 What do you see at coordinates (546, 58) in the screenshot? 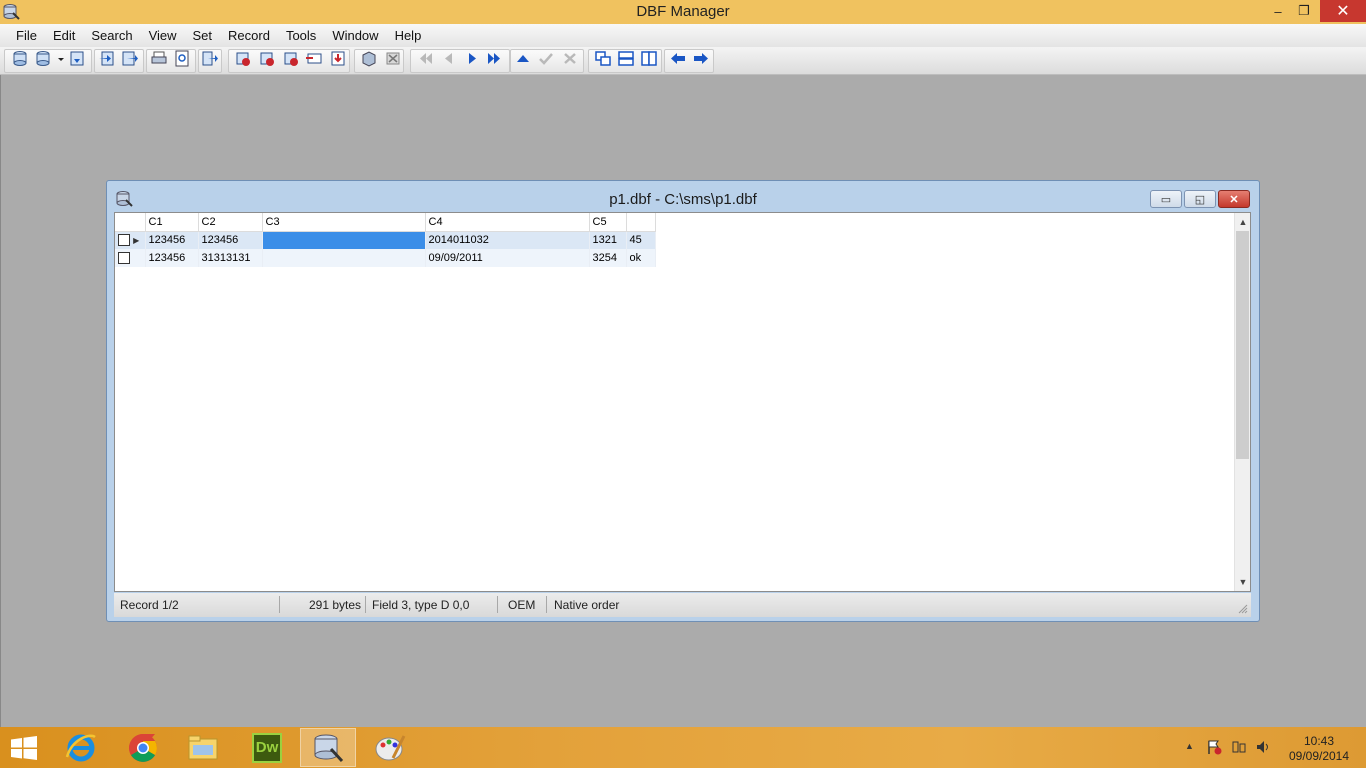
I see `confirm-icon` at bounding box center [546, 58].